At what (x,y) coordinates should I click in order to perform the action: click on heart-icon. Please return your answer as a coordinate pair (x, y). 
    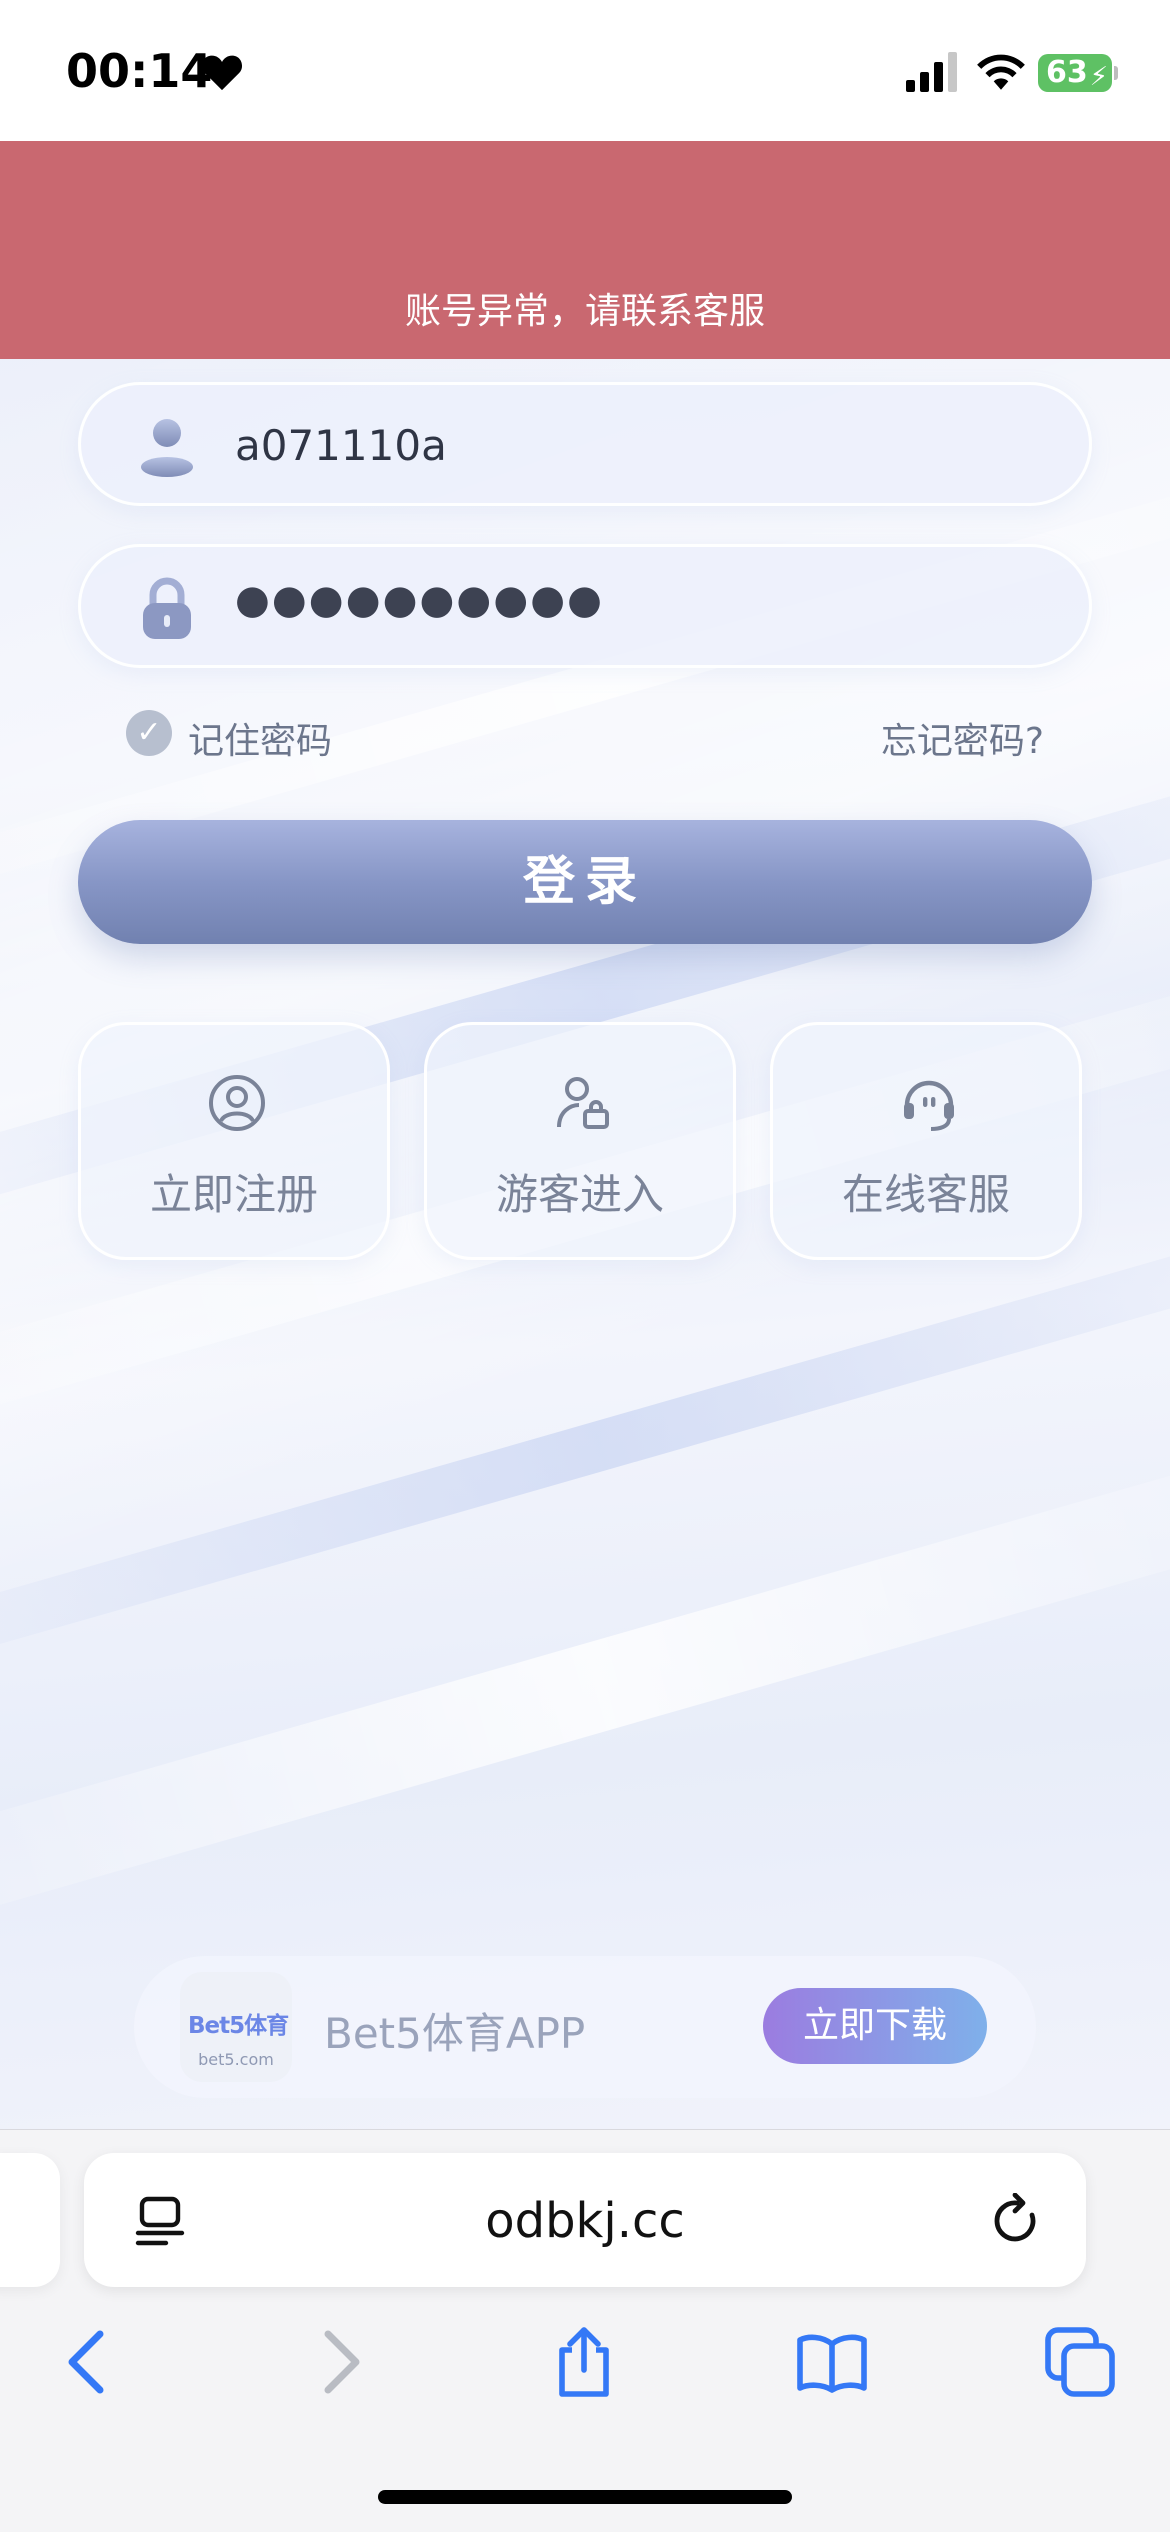
    Looking at the image, I should click on (222, 73).